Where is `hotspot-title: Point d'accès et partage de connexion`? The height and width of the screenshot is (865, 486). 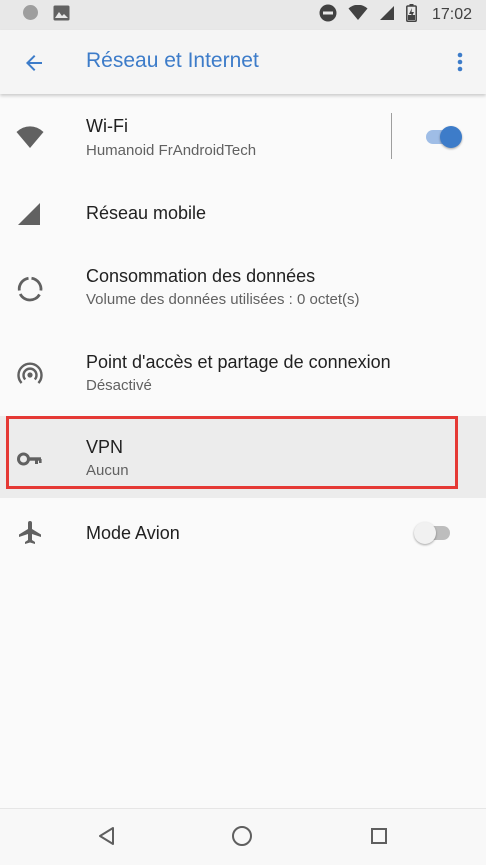
hotspot-title: Point d'accès et partage de connexion is located at coordinates (238, 362).